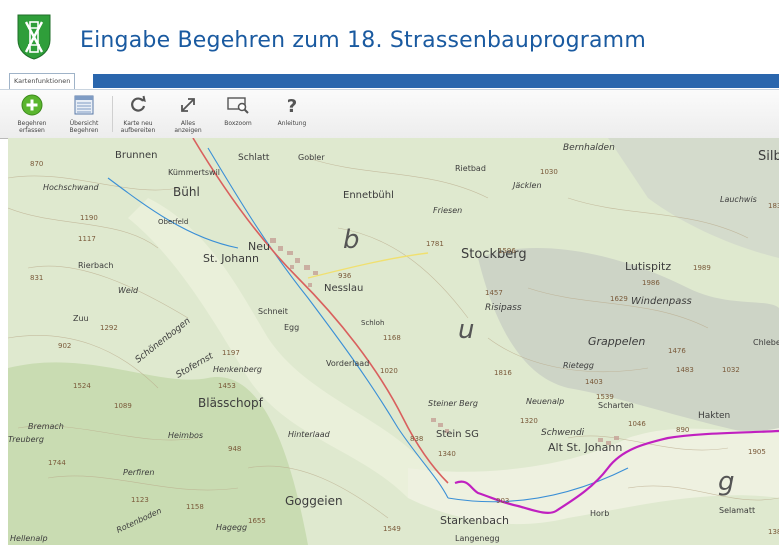 The height and width of the screenshot is (545, 779). I want to click on map-label-31: Henkenberg, so click(237, 369).